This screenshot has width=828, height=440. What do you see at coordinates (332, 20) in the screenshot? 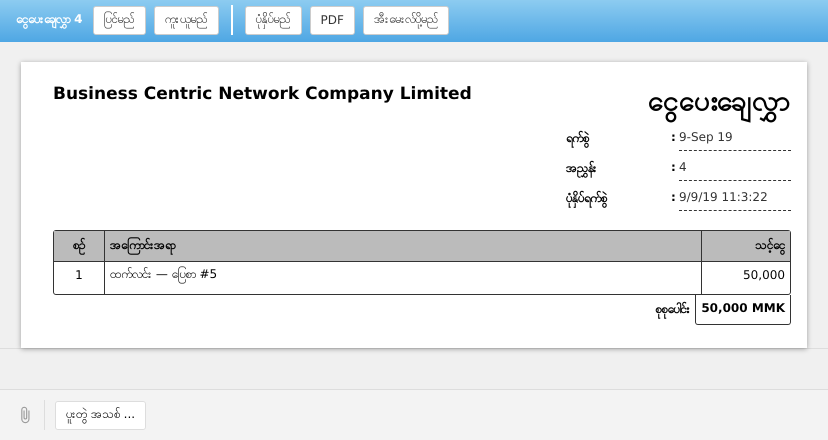
I see `toolbar-button: PDF` at bounding box center [332, 20].